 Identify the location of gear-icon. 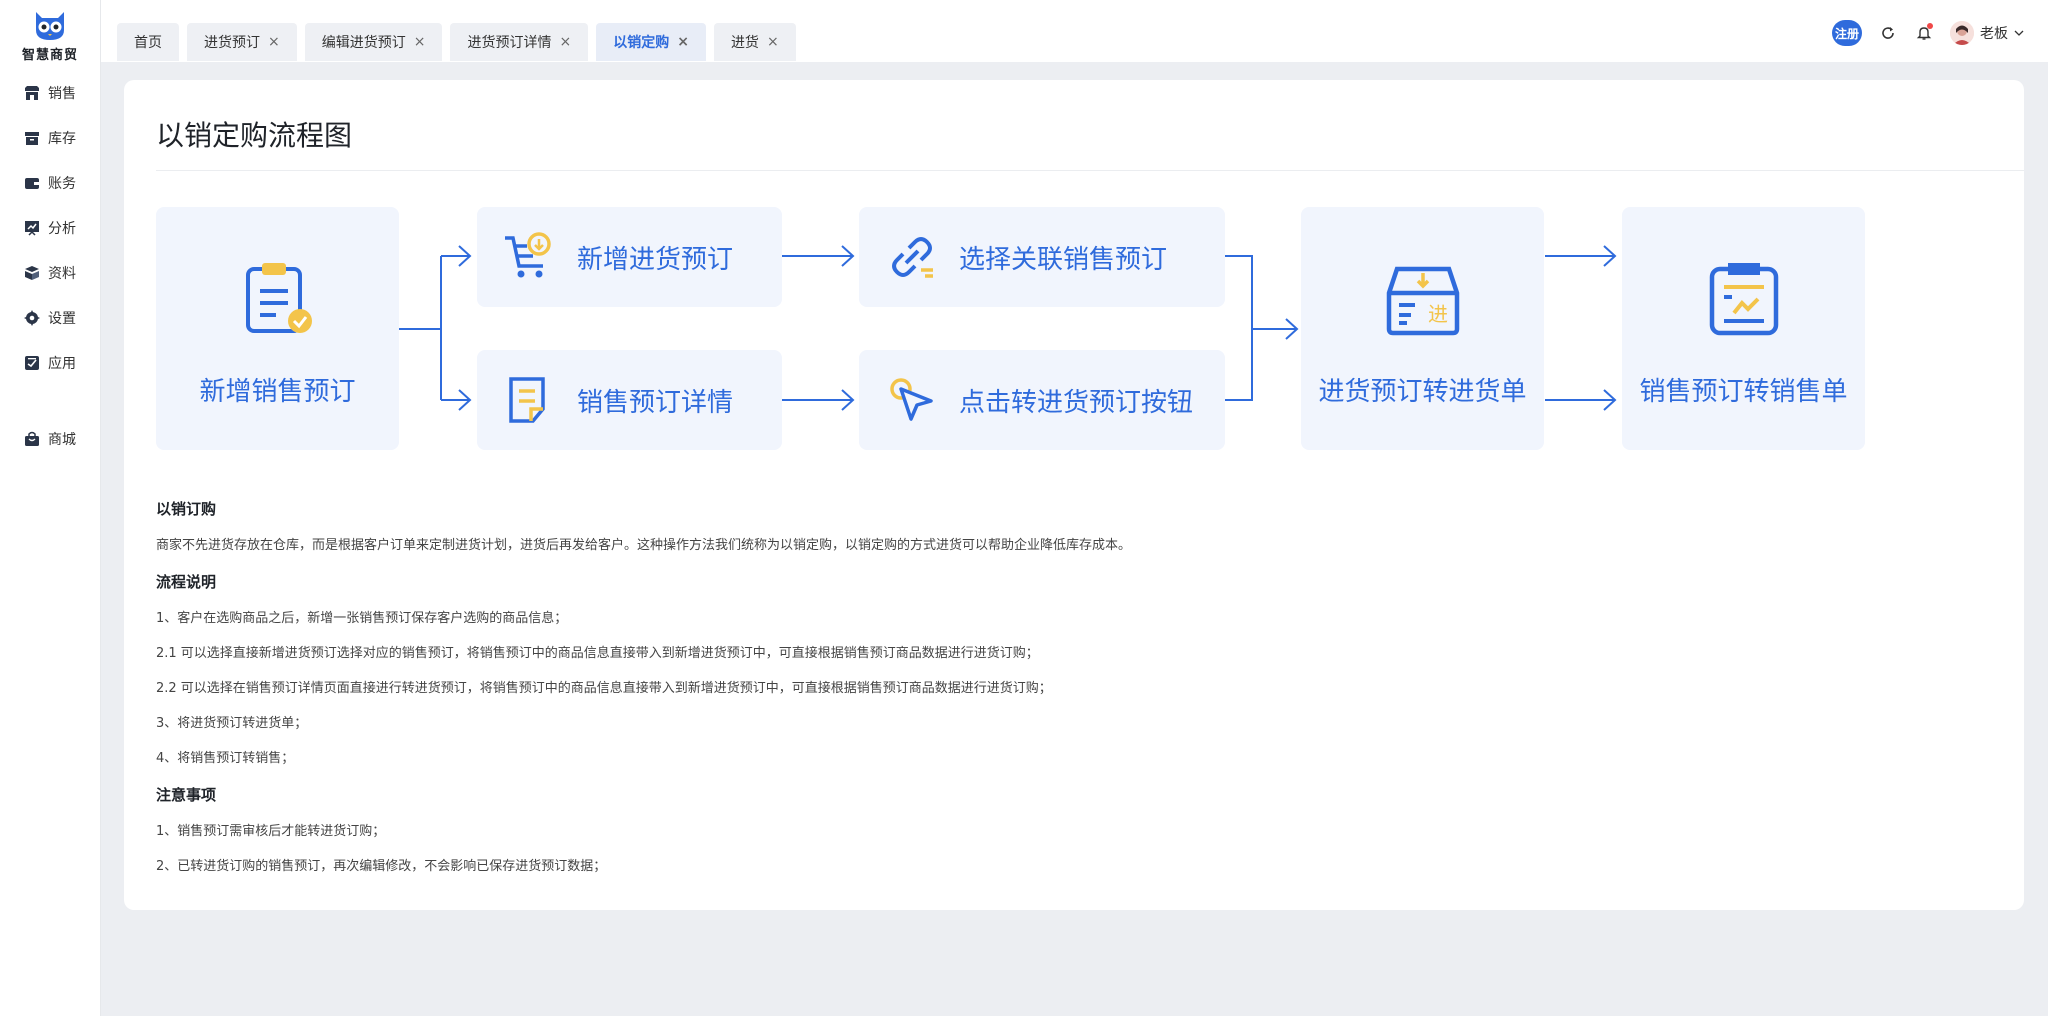
(32, 318).